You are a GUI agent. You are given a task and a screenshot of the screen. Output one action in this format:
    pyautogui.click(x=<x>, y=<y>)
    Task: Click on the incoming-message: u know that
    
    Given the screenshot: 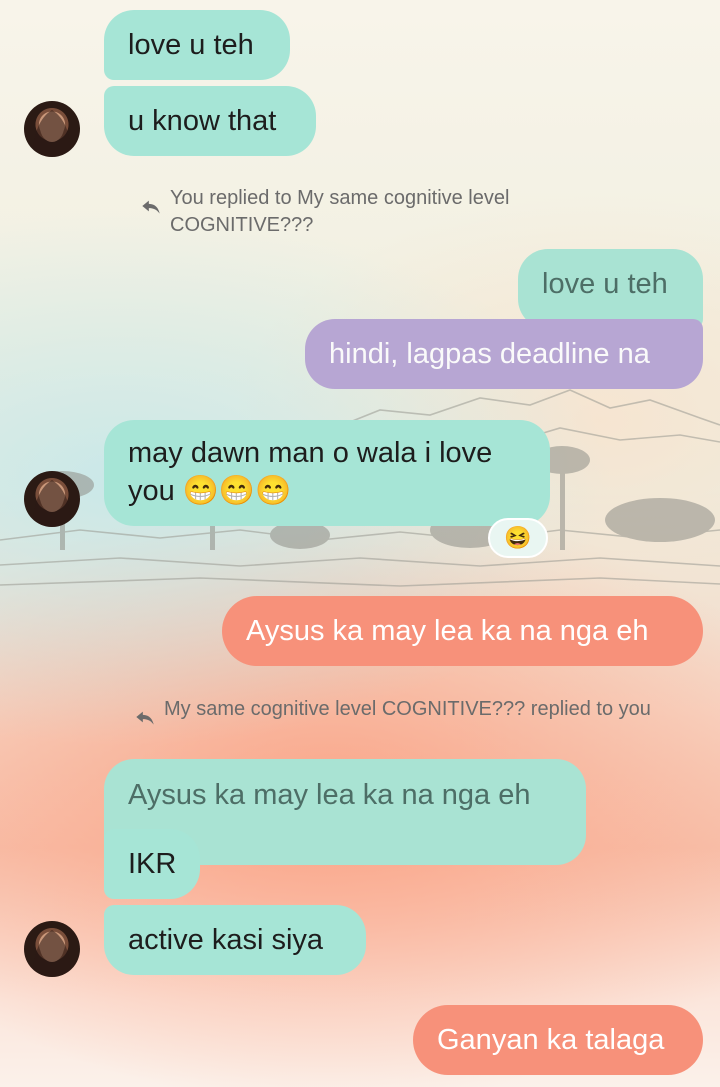 What is the action you would take?
    pyautogui.click(x=210, y=121)
    